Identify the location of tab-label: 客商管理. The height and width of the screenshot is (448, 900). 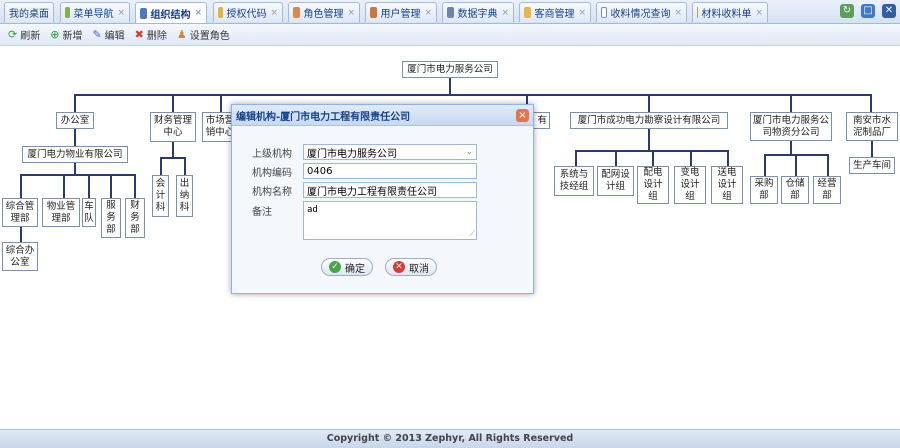
(554, 14).